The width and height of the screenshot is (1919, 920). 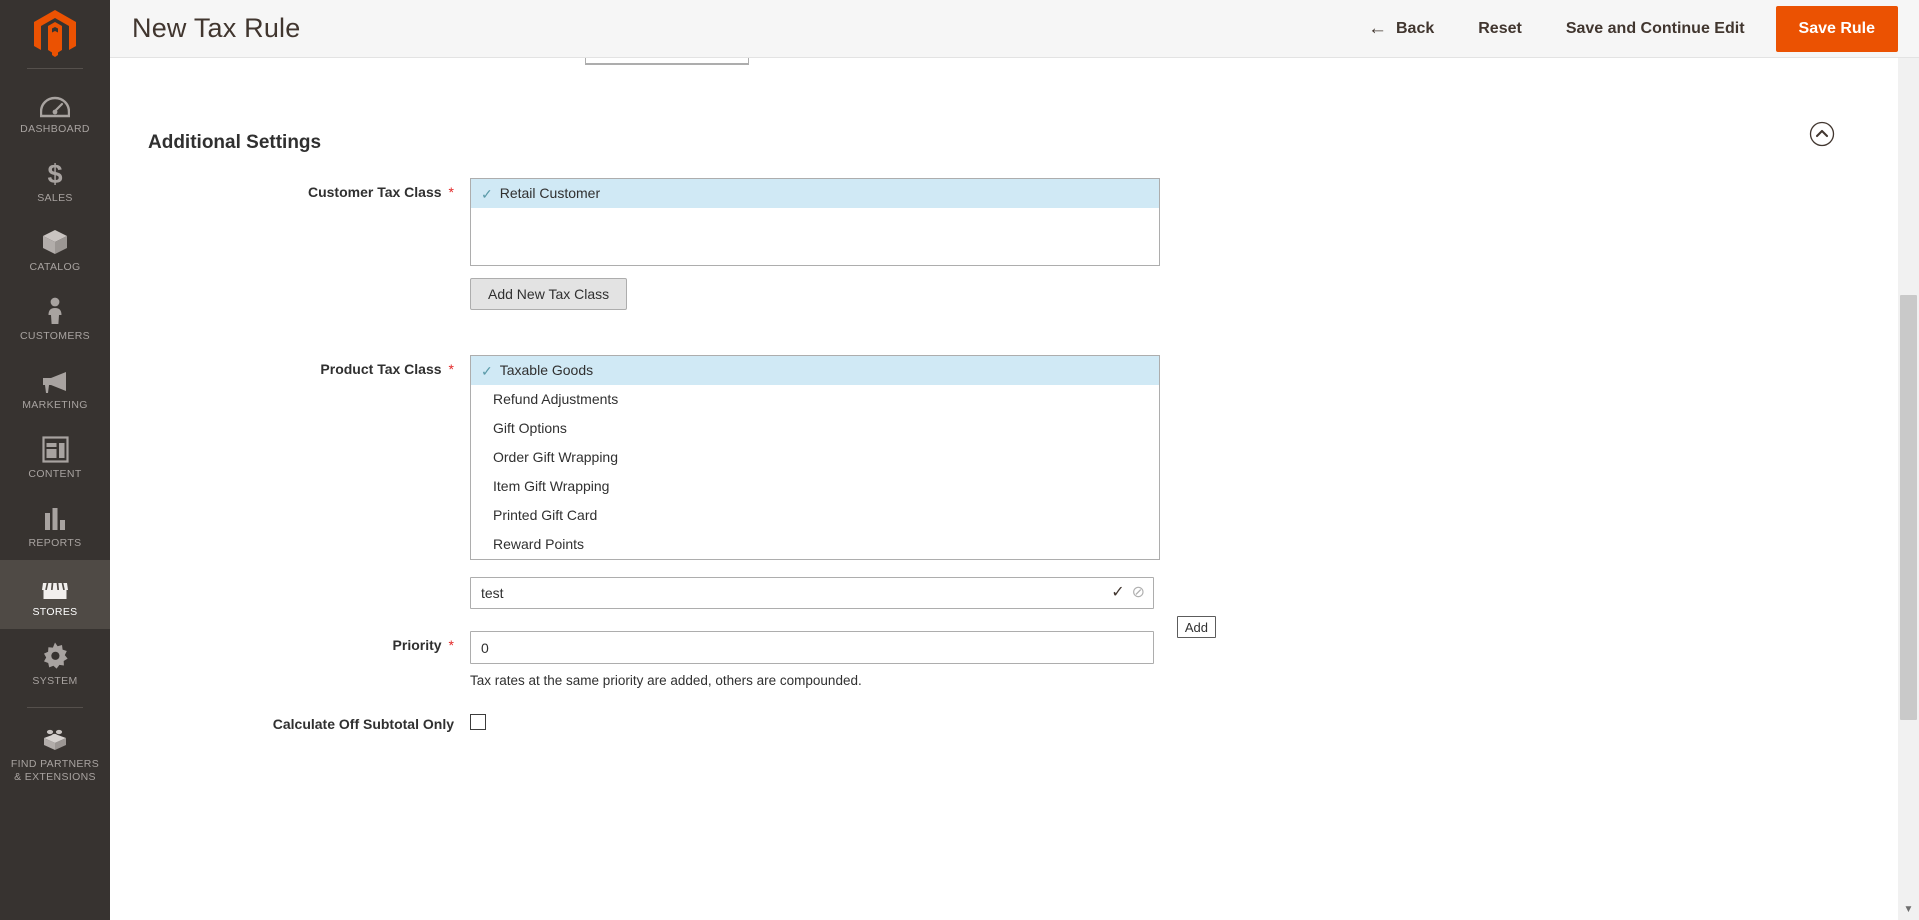 What do you see at coordinates (815, 722) in the screenshot?
I see `calculate-off-subtotal-control` at bounding box center [815, 722].